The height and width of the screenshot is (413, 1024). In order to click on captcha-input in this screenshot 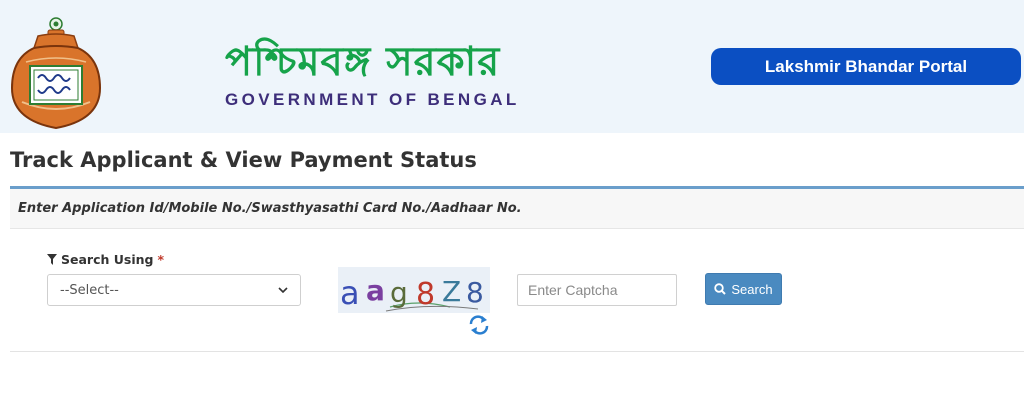, I will do `click(597, 290)`.